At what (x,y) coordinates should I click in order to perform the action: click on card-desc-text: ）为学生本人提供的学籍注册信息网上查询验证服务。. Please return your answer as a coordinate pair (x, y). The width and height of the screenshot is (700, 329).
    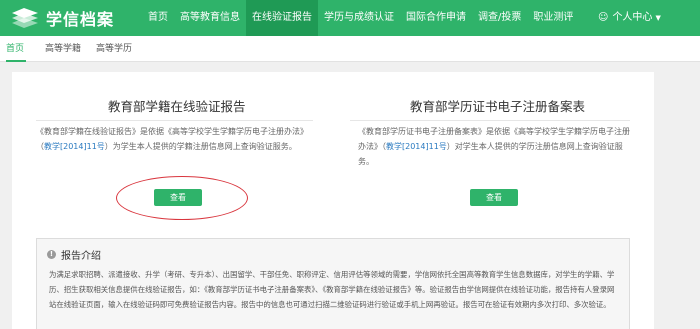
    Looking at the image, I should click on (200, 146).